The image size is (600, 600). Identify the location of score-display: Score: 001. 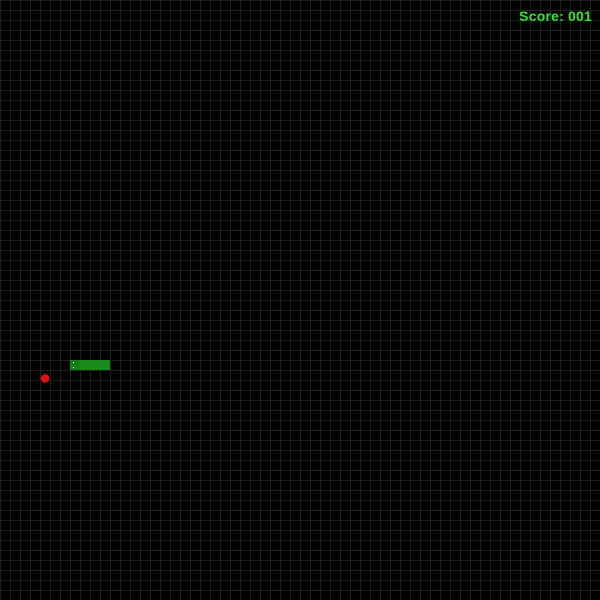
(555, 16).